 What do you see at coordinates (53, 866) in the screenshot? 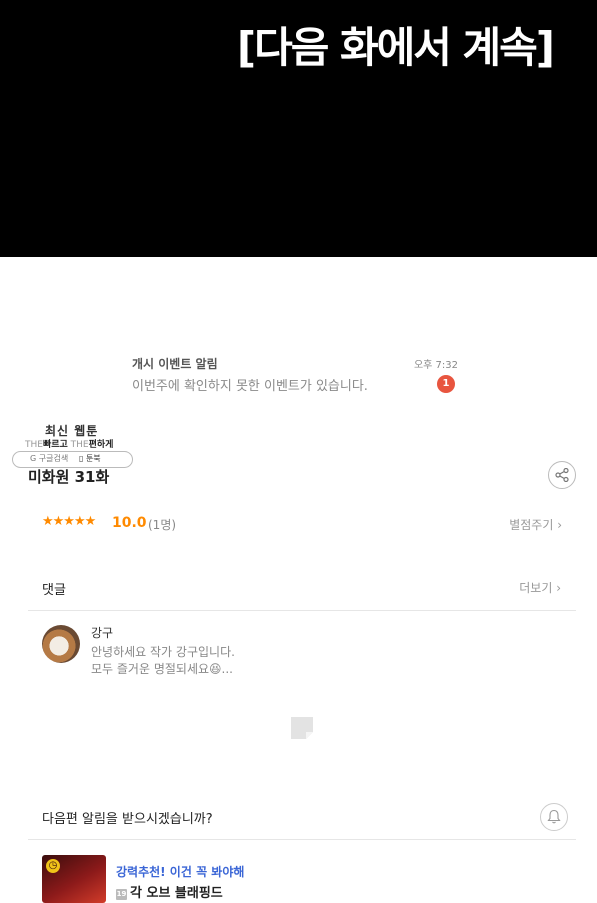
I see `clock-icon: ◷` at bounding box center [53, 866].